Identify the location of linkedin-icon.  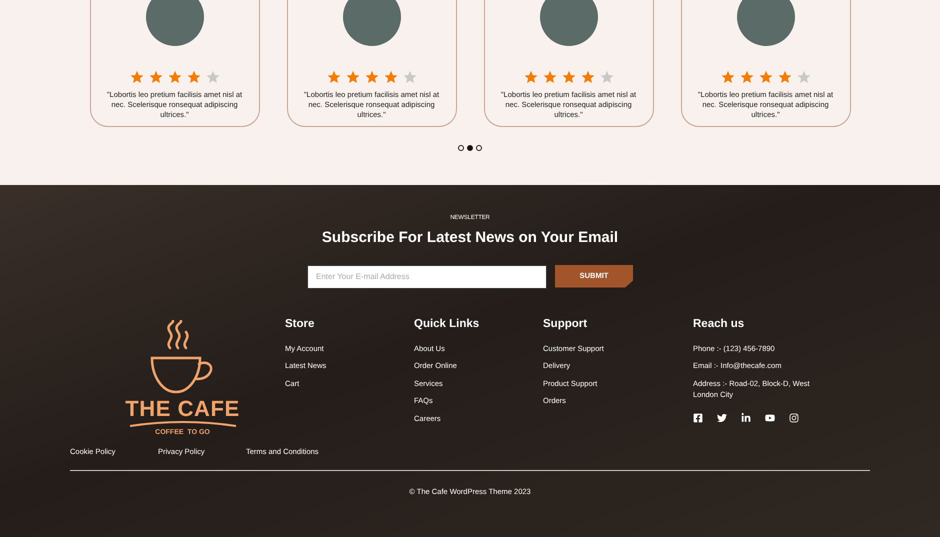
(746, 417).